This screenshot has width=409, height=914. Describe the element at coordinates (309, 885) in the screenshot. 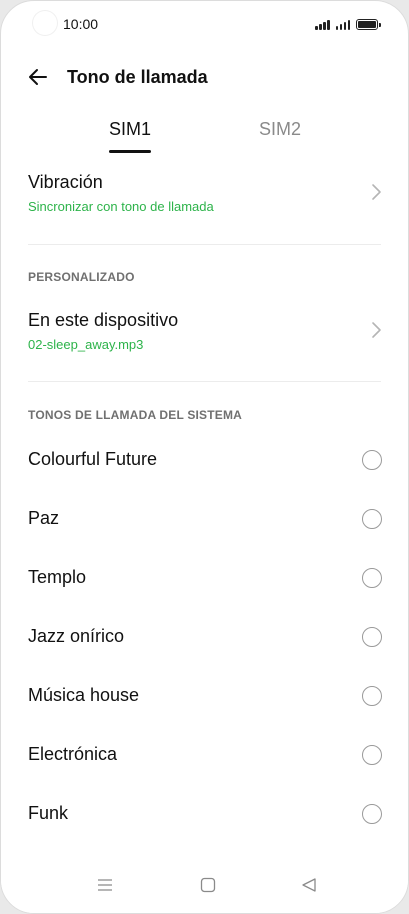

I see `back-triangle-icon` at that location.